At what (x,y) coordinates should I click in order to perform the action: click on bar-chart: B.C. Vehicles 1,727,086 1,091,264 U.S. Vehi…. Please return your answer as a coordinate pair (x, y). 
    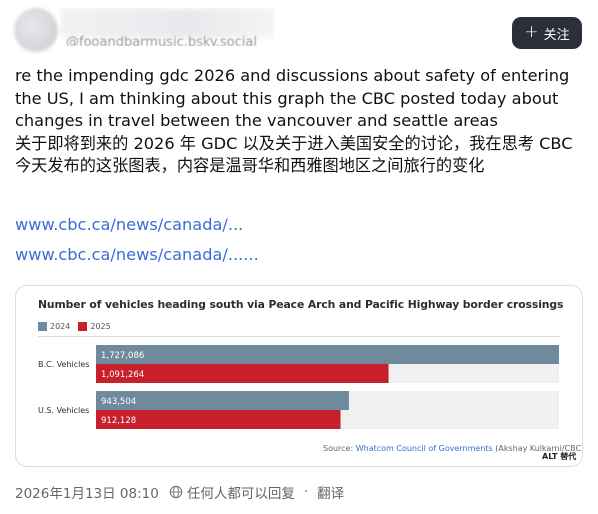
    Looking at the image, I should click on (298, 387).